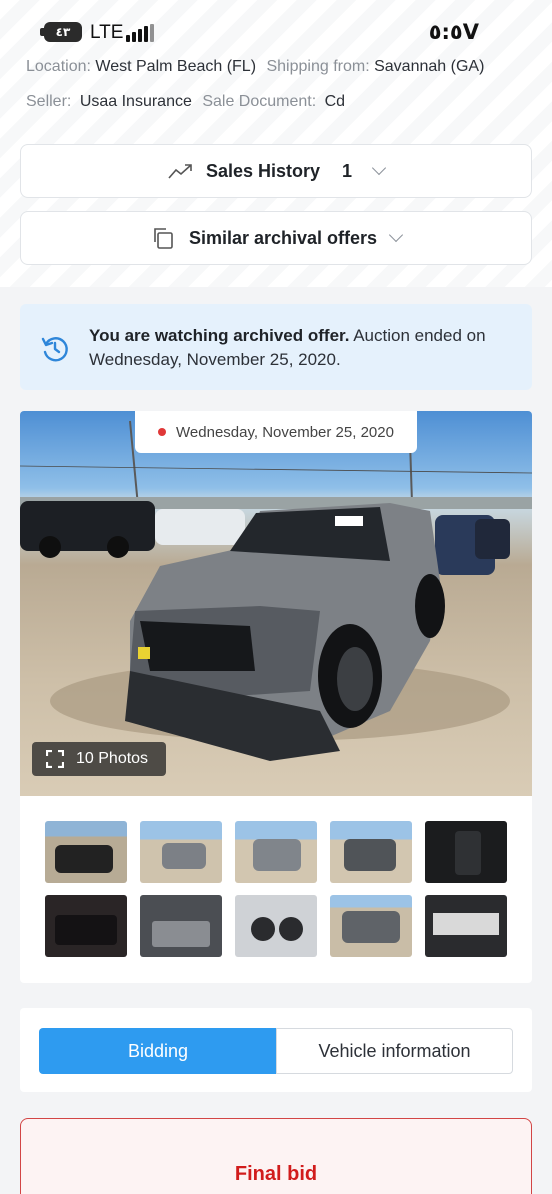 Image resolution: width=552 pixels, height=1194 pixels. Describe the element at coordinates (219, 335) in the screenshot. I see `archived-notice-bold: You are watching archived offer.` at that location.